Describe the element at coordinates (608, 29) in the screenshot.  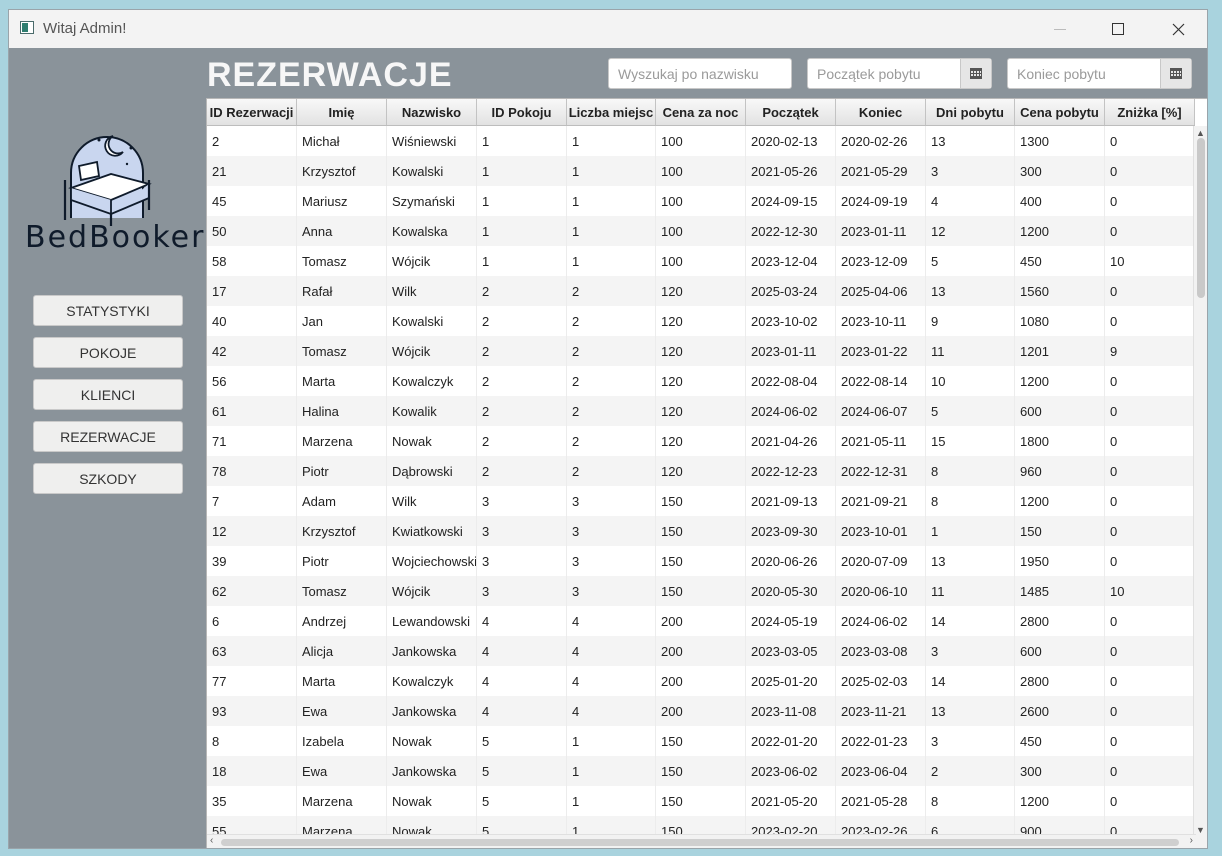
I see `title-bar: Witaj Admin!` at that location.